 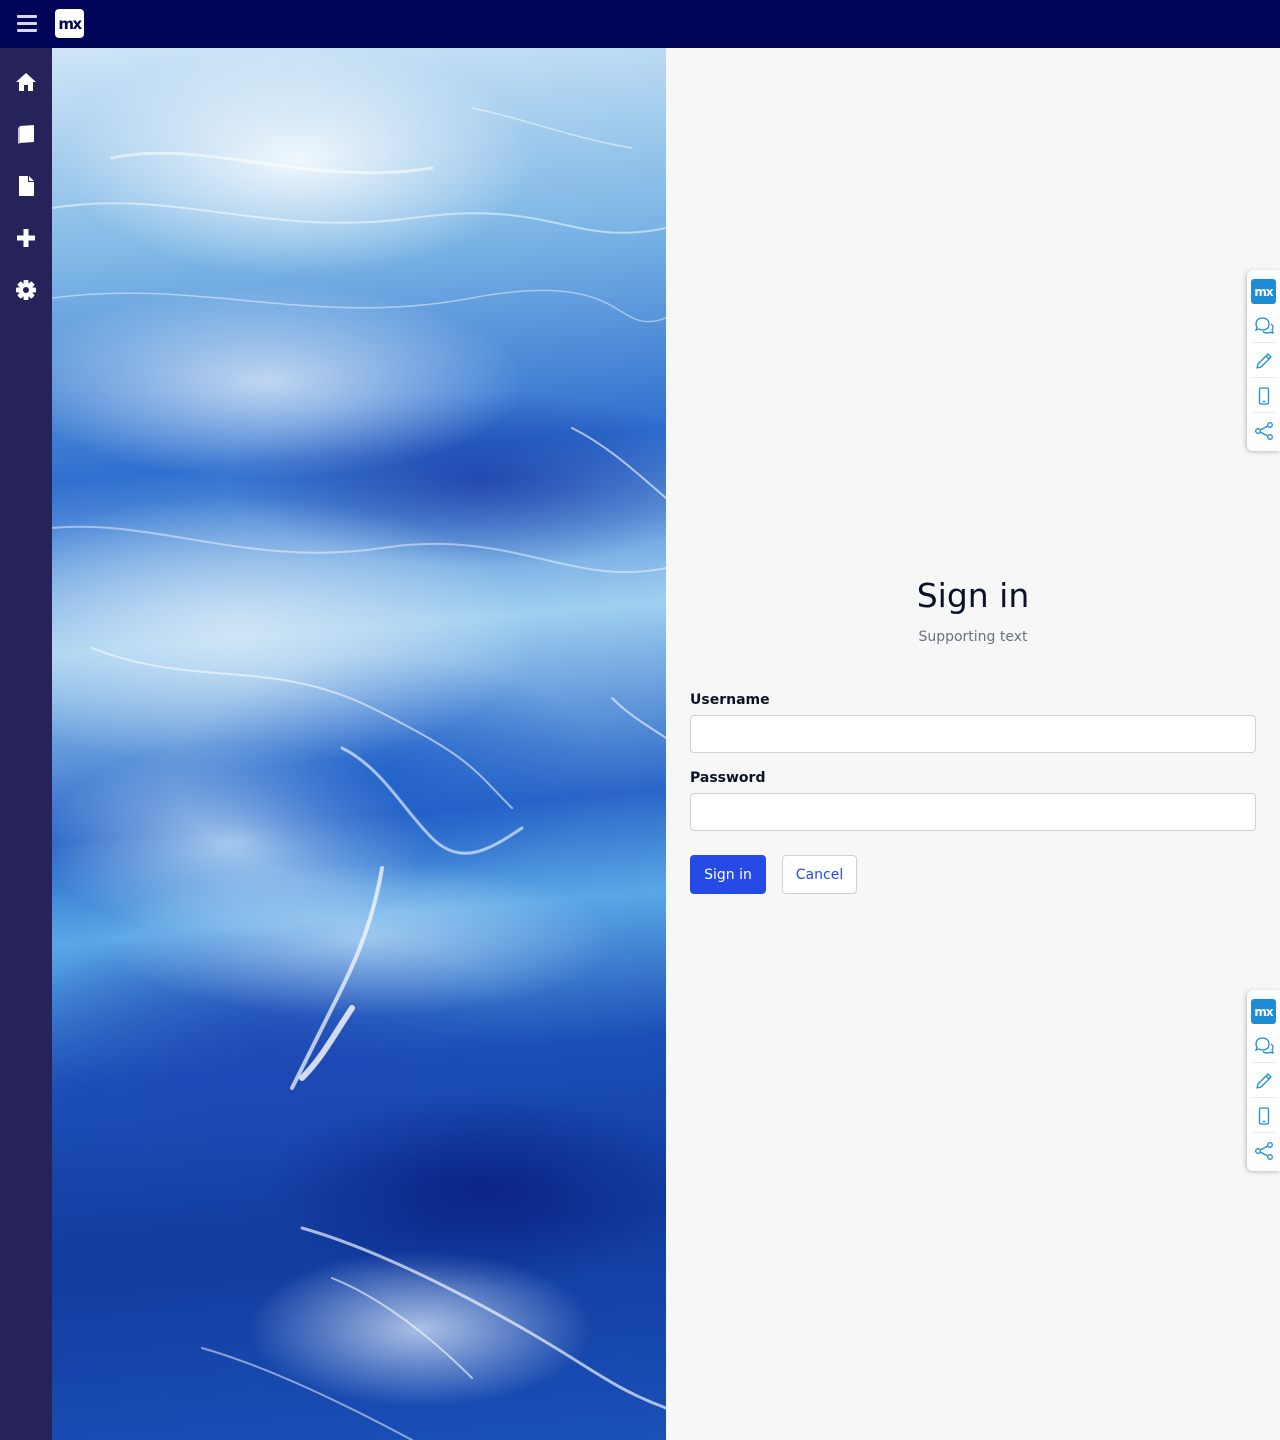 I want to click on sidebar-item-book, so click(x=26, y=134).